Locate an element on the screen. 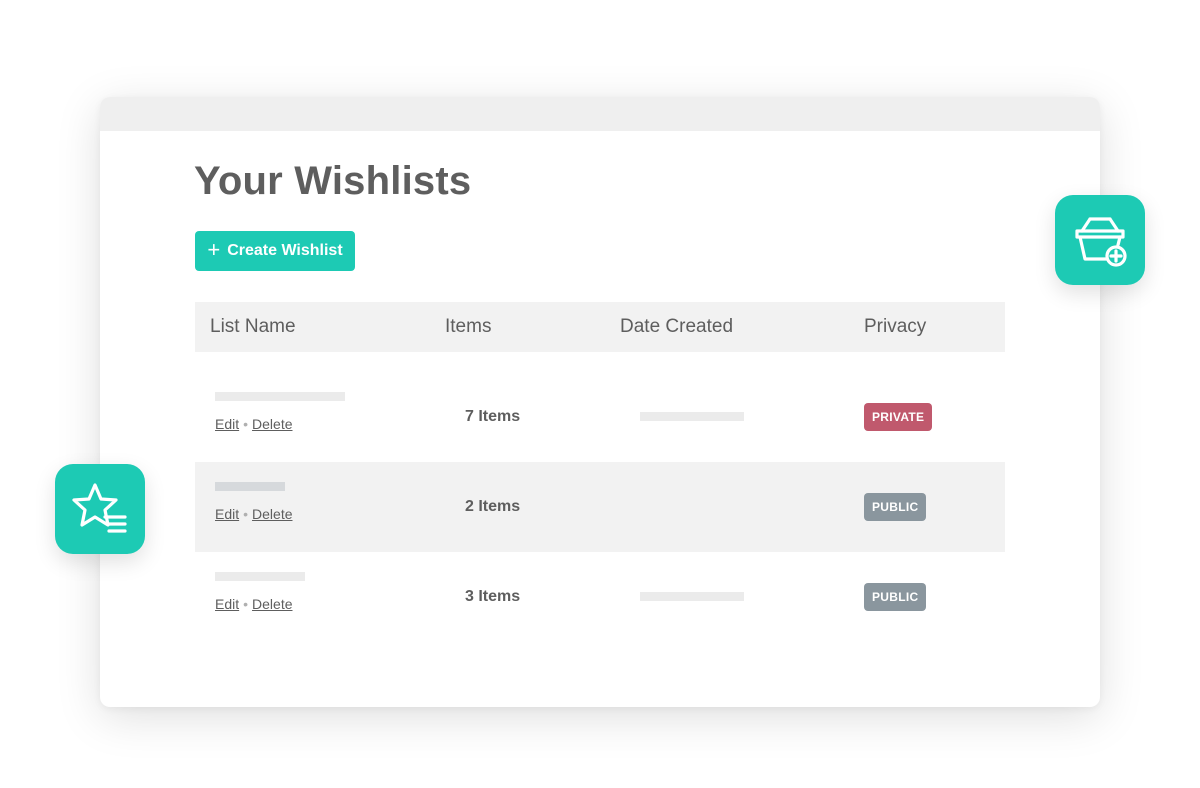  star-list-icon is located at coordinates (100, 509).